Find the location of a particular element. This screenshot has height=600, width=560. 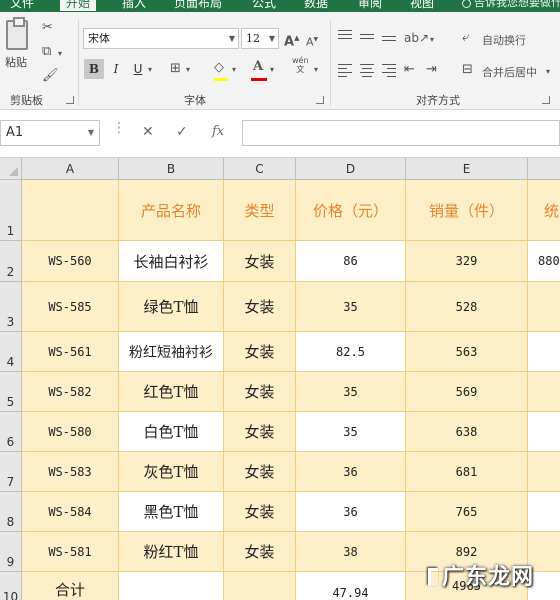

tab-view: 视图 is located at coordinates (422, 5).